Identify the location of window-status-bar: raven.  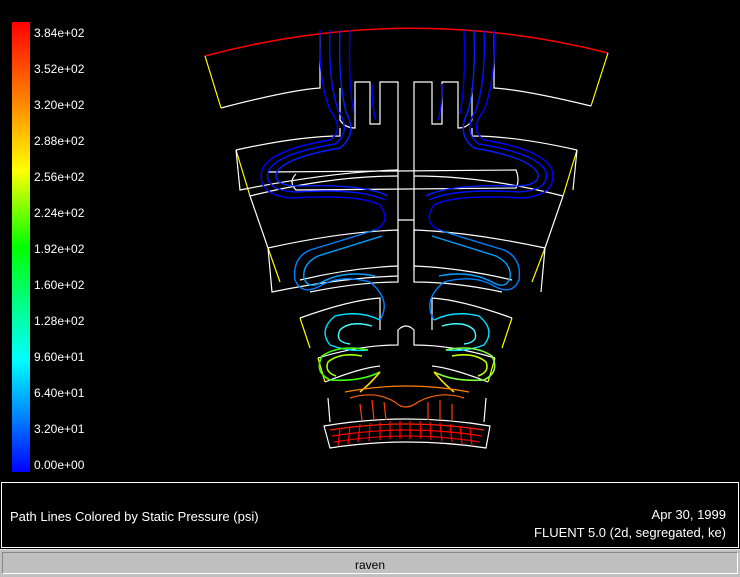
(370, 563).